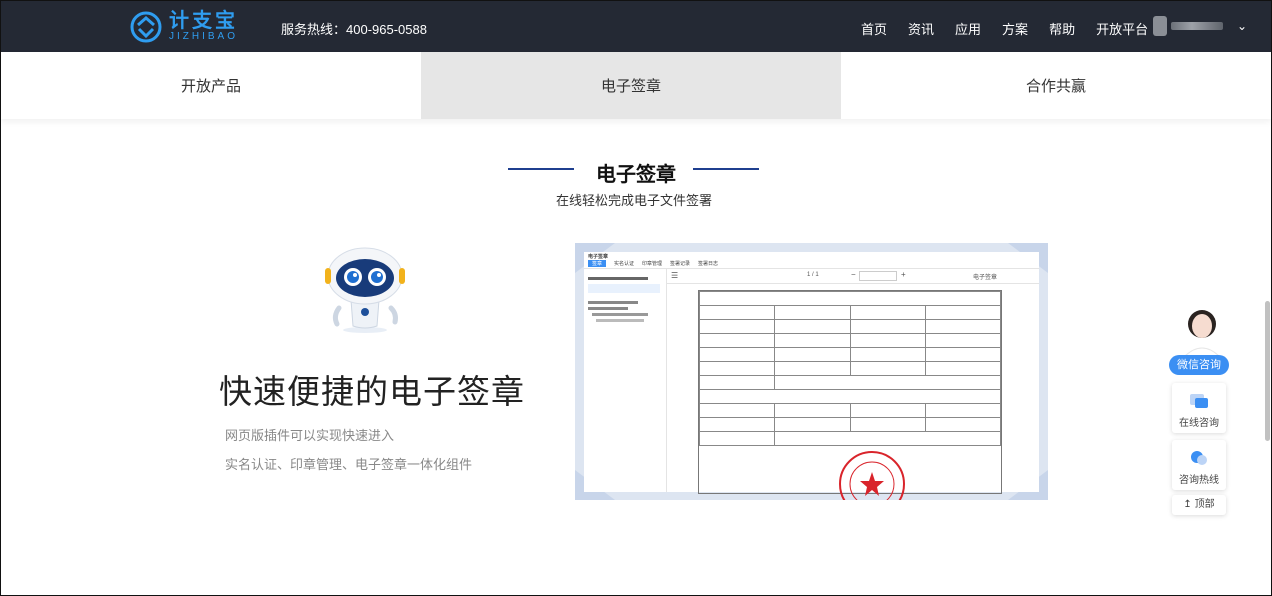 The width and height of the screenshot is (1272, 596). What do you see at coordinates (1199, 423) in the screenshot?
I see `online-consult-label: 在线咨询` at bounding box center [1199, 423].